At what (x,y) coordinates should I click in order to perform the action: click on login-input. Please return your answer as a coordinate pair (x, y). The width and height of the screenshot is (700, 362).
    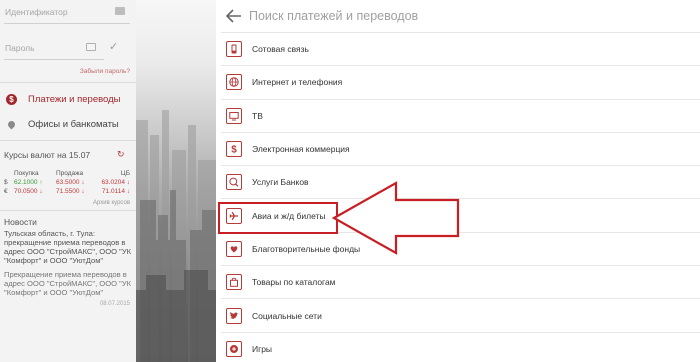
    Looking at the image, I should click on (67, 11).